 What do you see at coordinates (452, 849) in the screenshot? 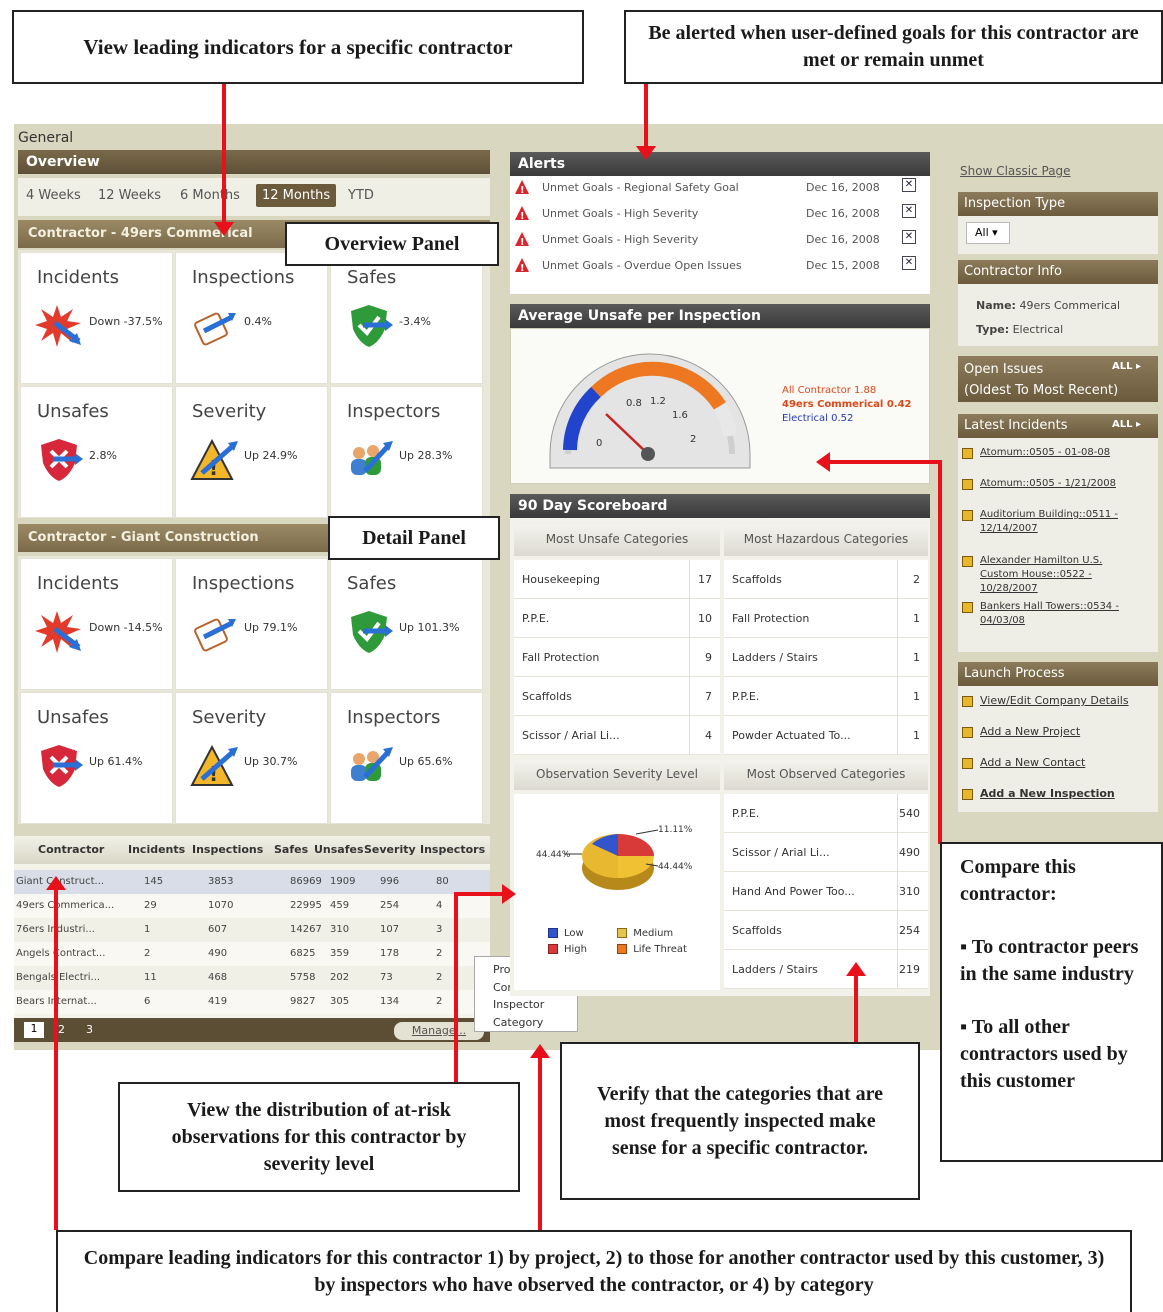
I see `column-header: Inspectors` at bounding box center [452, 849].